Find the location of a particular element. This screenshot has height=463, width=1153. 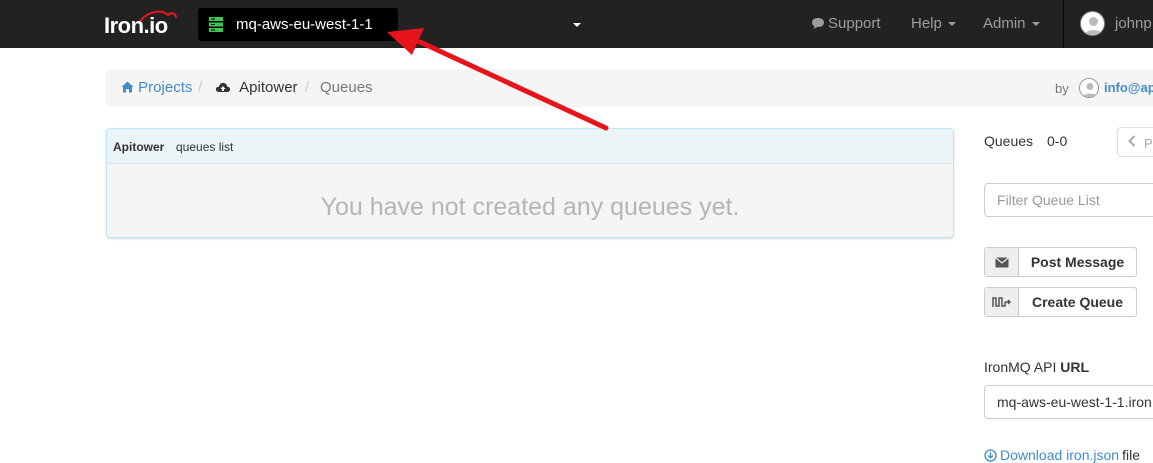

pager-previous-button: P is located at coordinates (1135, 142).